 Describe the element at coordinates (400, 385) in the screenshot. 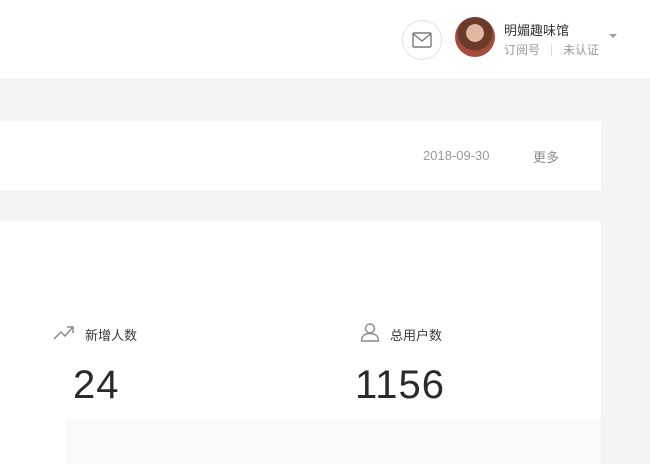

I see `stat-value-total-users: 1156` at that location.